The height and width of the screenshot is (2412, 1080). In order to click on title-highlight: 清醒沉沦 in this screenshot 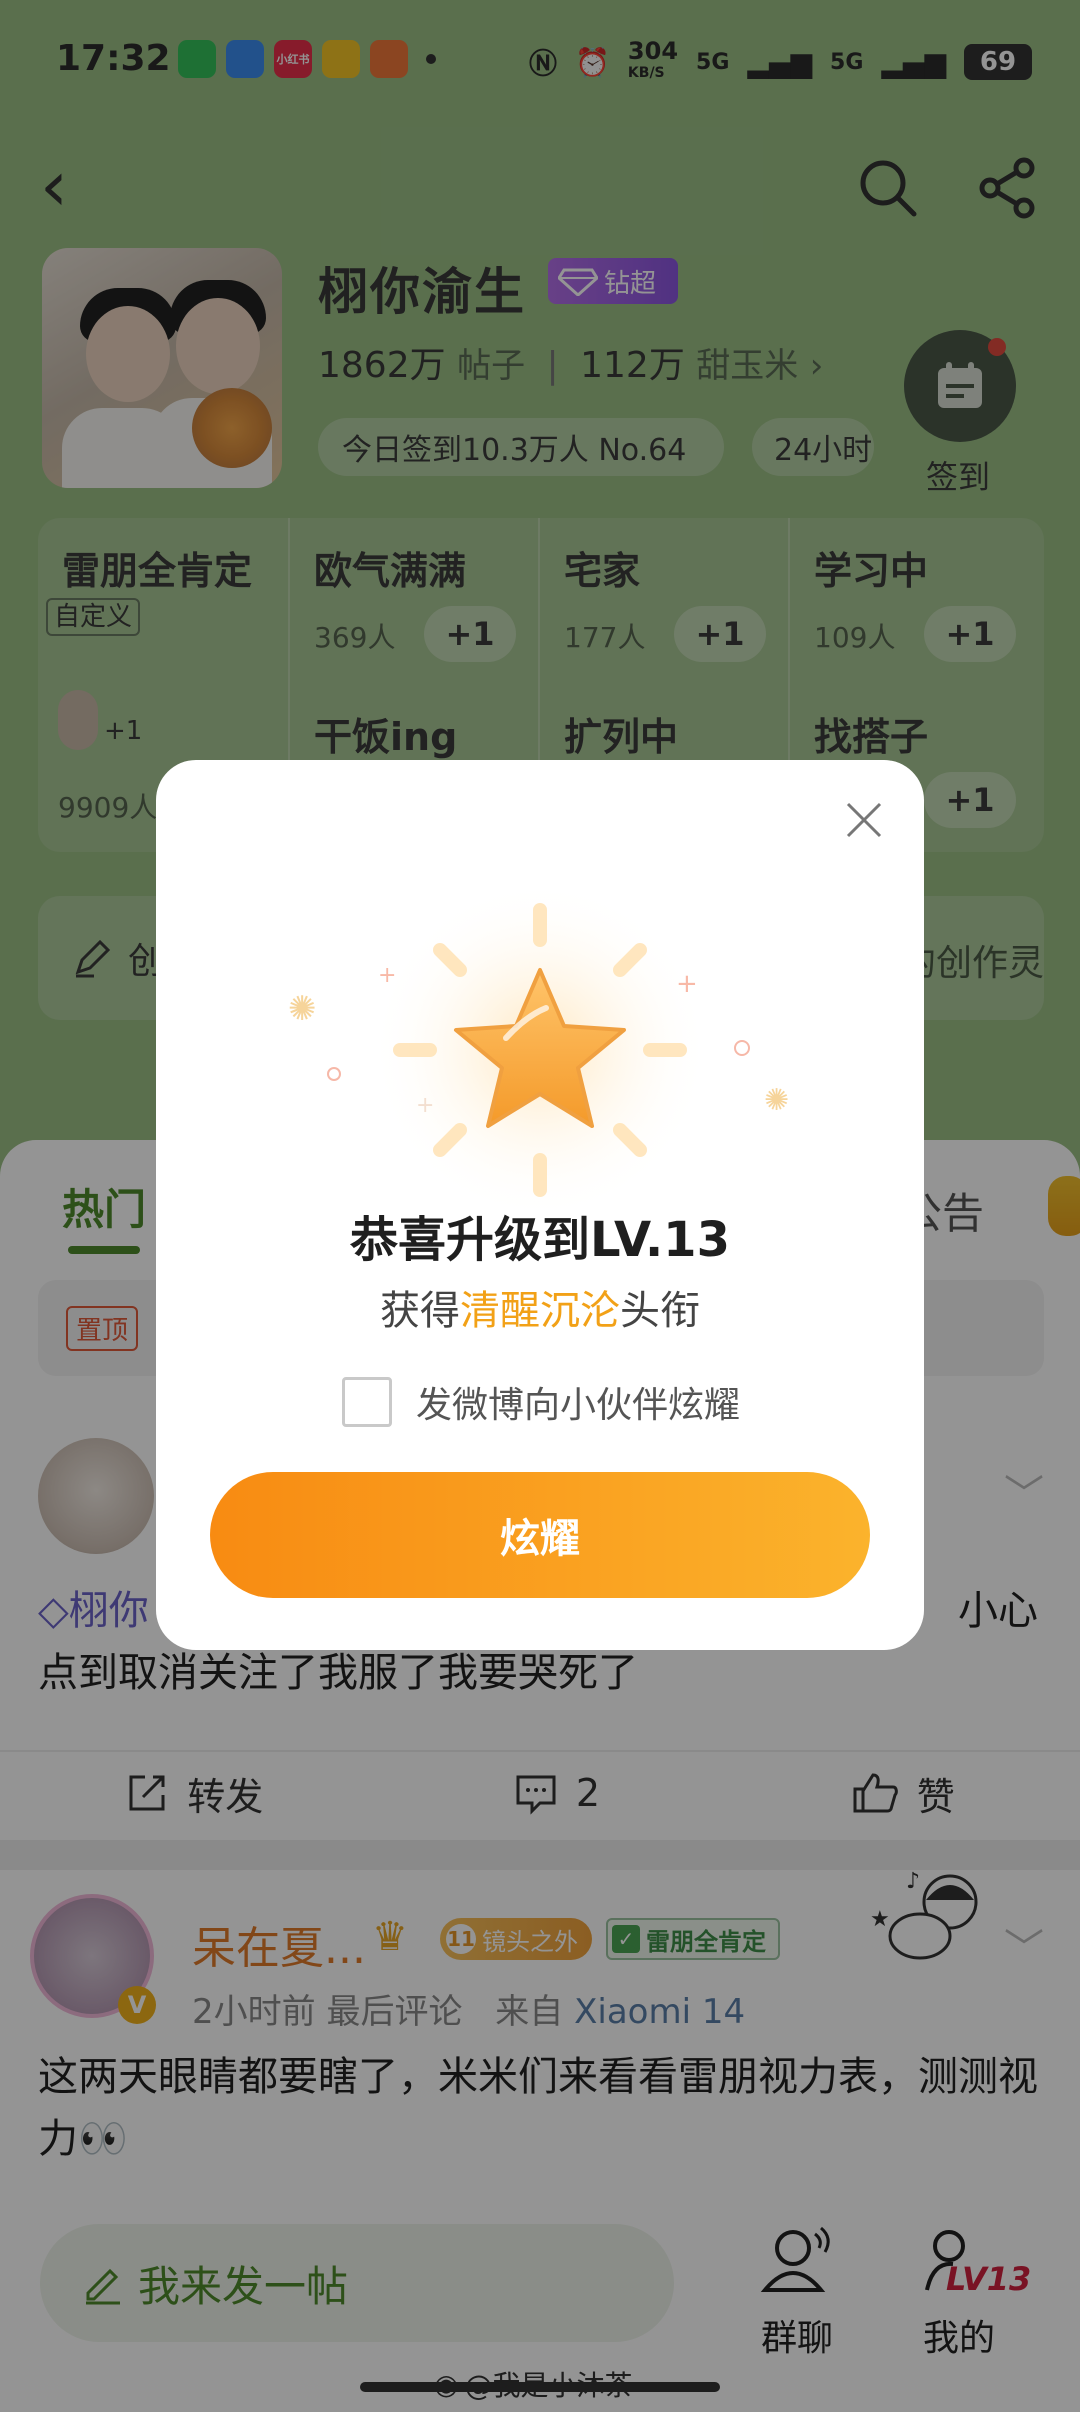, I will do `click(540, 1311)`.